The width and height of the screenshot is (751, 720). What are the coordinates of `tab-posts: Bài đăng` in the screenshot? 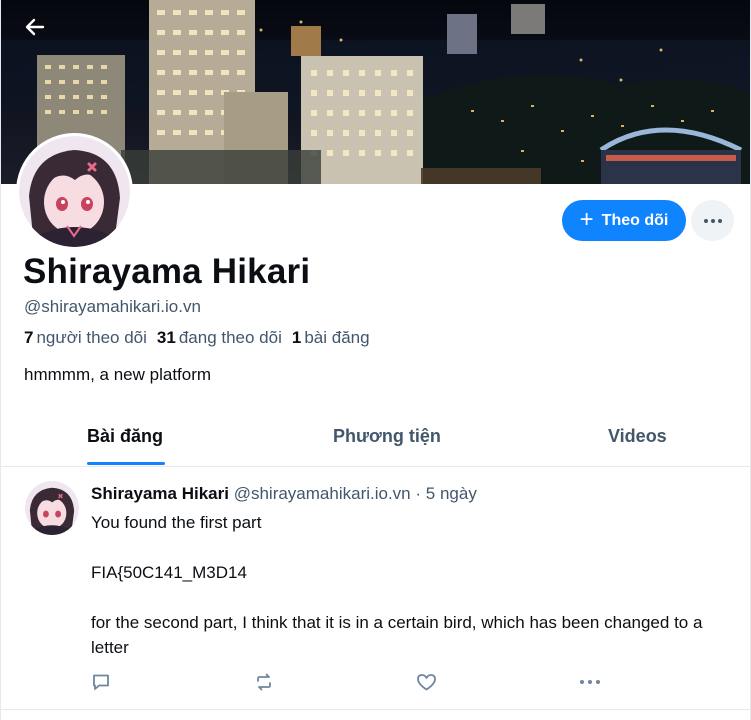 It's located at (125, 436).